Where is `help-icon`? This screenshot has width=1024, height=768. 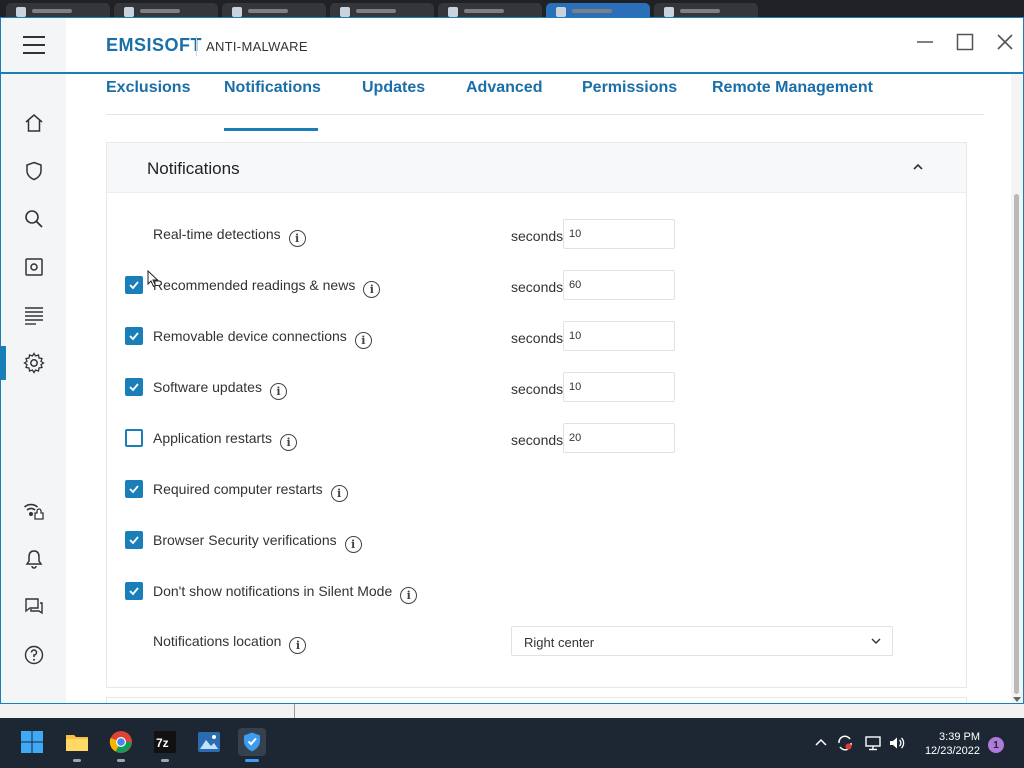
help-icon is located at coordinates (33, 655).